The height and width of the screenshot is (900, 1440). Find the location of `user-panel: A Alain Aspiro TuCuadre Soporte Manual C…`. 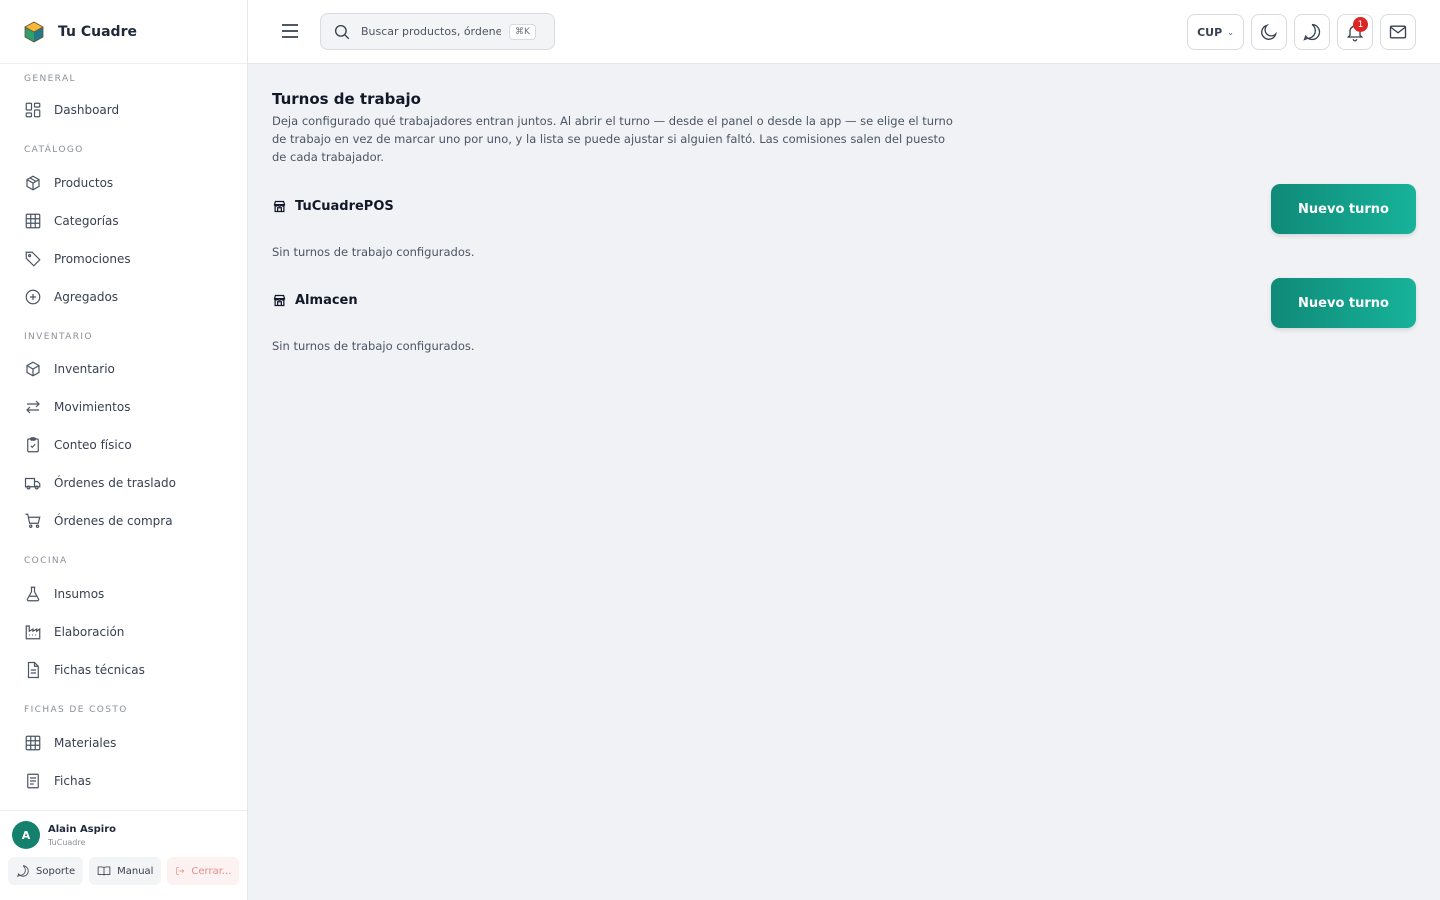

user-panel: A Alain Aspiro TuCuadre Soporte Manual C… is located at coordinates (123, 855).